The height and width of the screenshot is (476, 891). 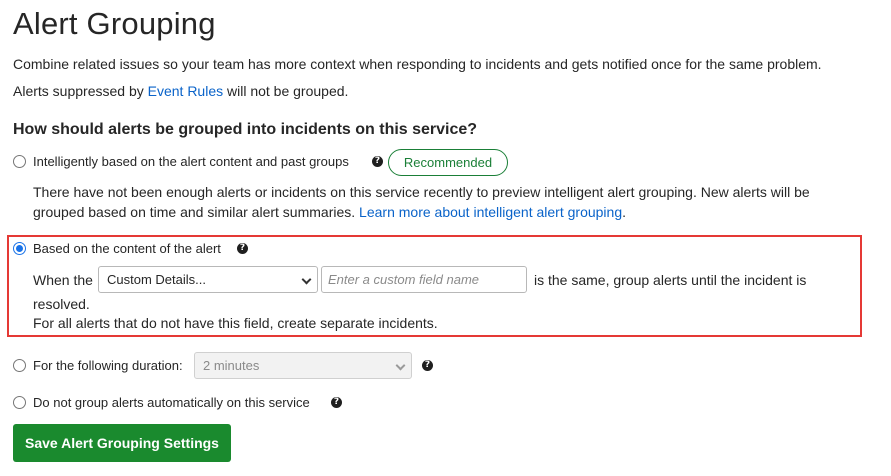 What do you see at coordinates (19, 248) in the screenshot?
I see `radio-content` at bounding box center [19, 248].